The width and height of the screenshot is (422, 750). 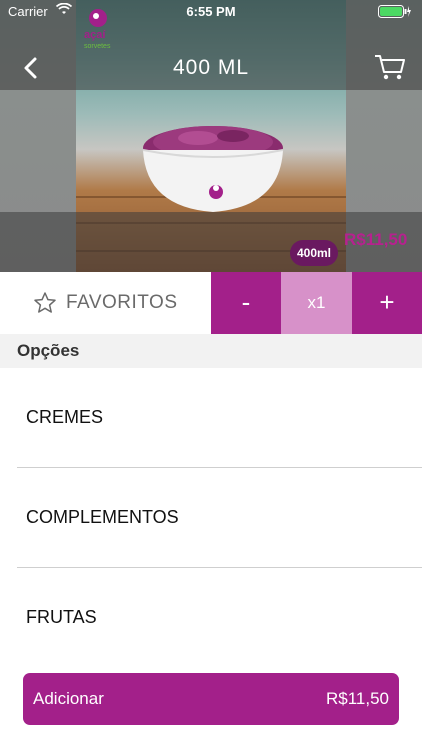 I want to click on acai-logo: açaí sorvetes, so click(x=97, y=29).